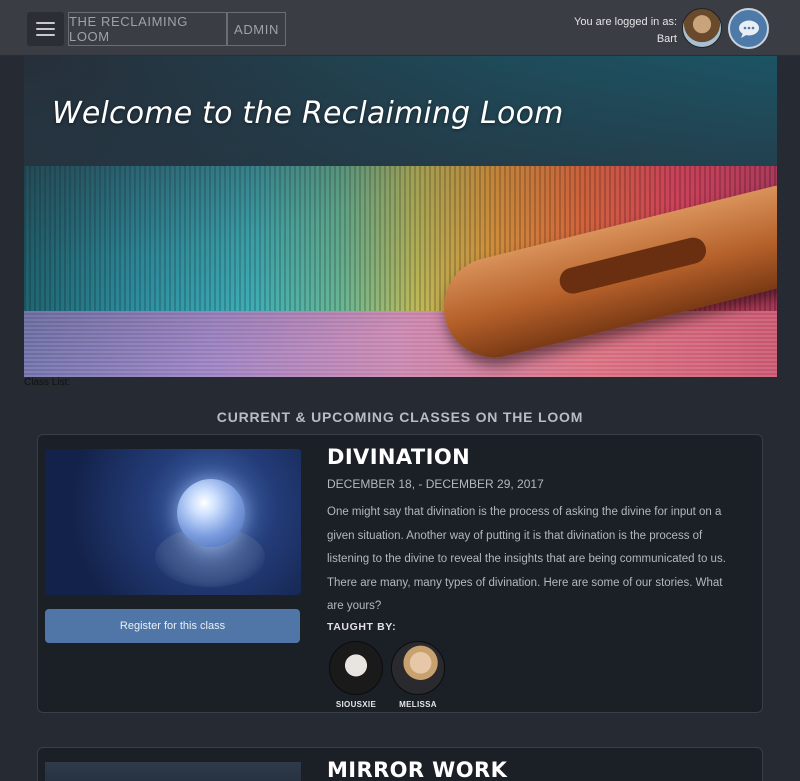  I want to click on hero-title: Welcome to the Reclaiming Loom, so click(308, 113).